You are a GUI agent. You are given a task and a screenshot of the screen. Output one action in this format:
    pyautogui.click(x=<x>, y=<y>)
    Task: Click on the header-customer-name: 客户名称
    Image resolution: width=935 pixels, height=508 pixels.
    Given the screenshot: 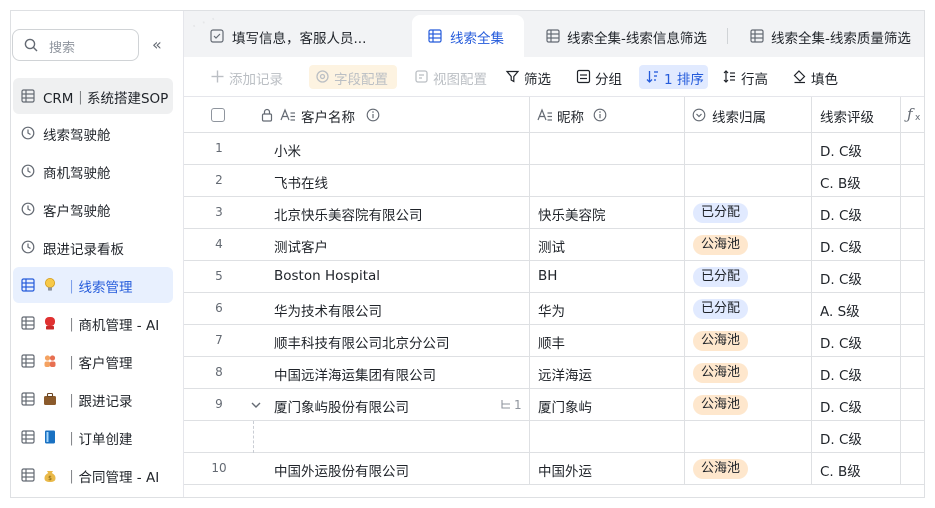 What is the action you would take?
    pyautogui.click(x=392, y=115)
    